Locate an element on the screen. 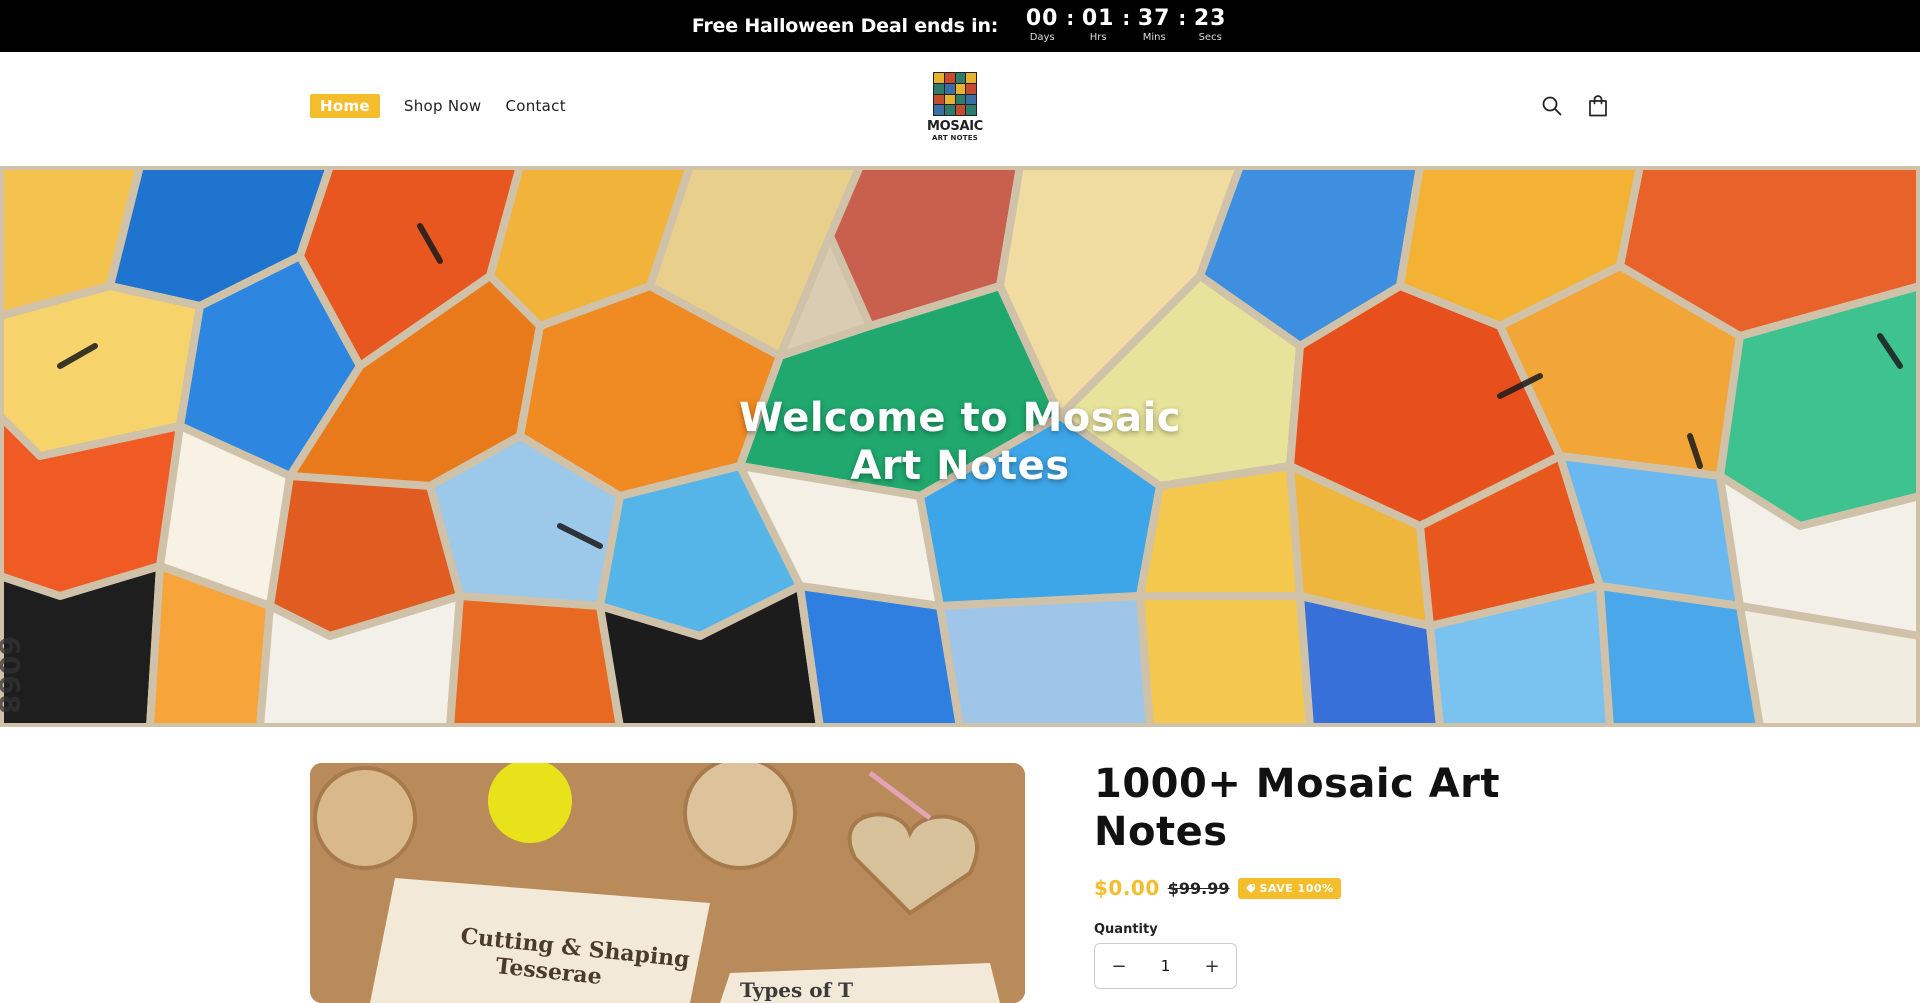 The width and height of the screenshot is (1920, 1003). search-icon is located at coordinates (1552, 106).